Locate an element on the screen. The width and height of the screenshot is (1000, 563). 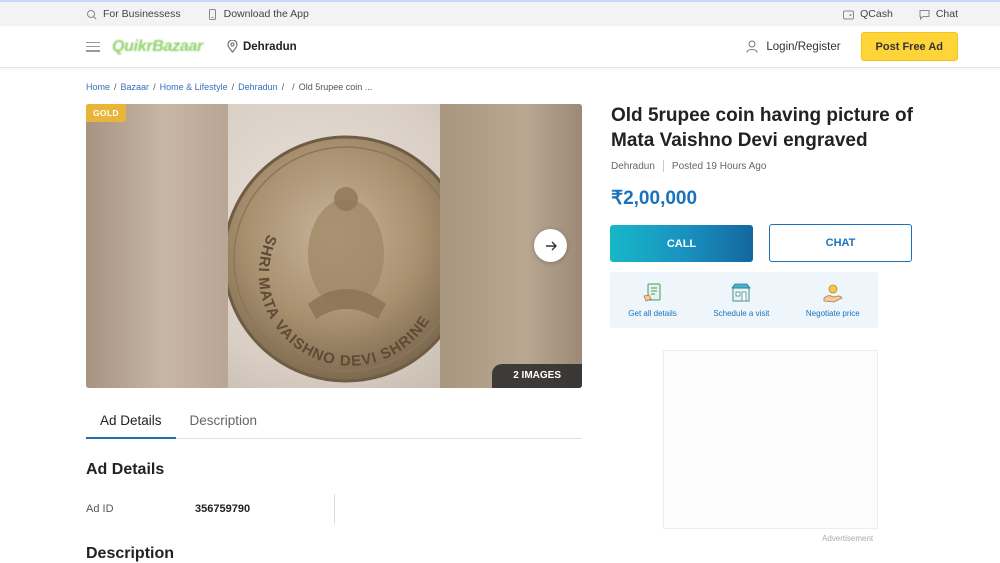
site-logo: QuikrBazaar is located at coordinates (157, 47).